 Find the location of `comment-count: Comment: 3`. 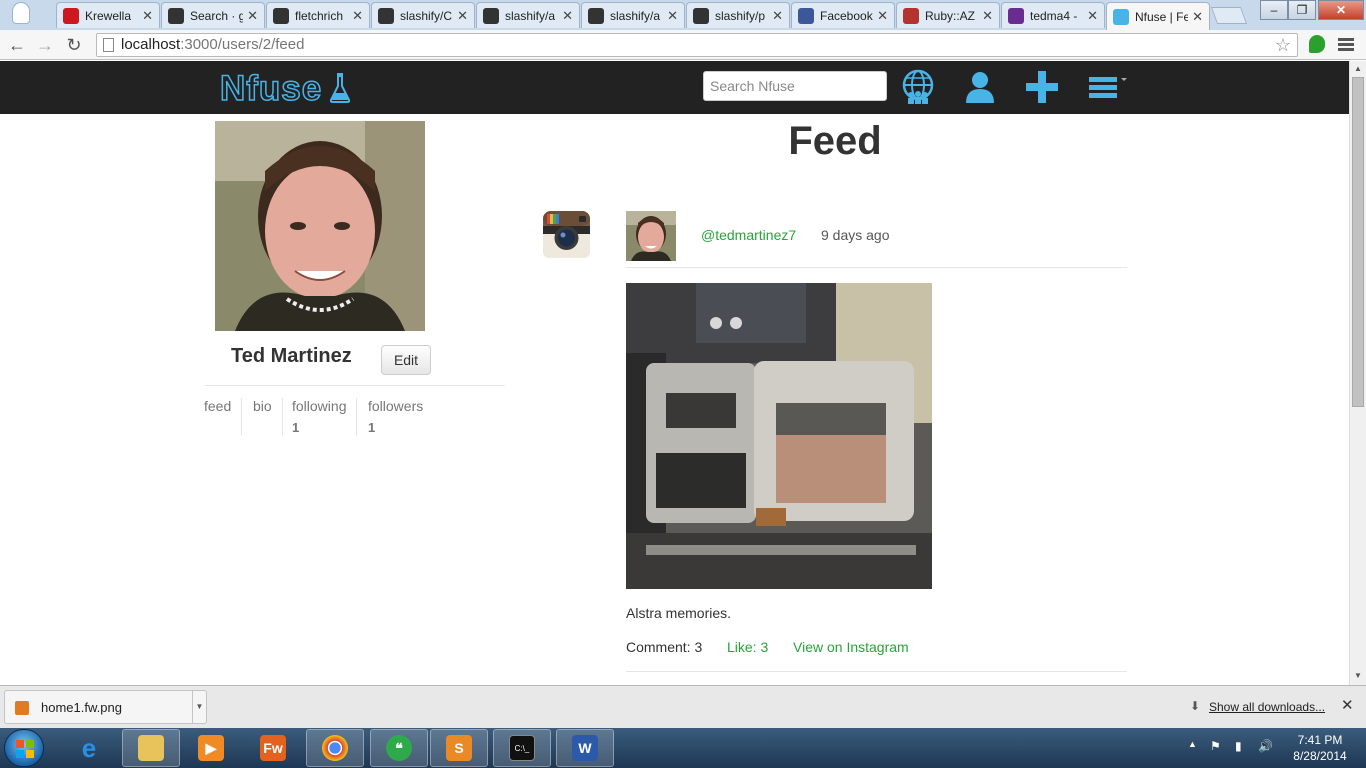

comment-count: Comment: 3 is located at coordinates (664, 647).